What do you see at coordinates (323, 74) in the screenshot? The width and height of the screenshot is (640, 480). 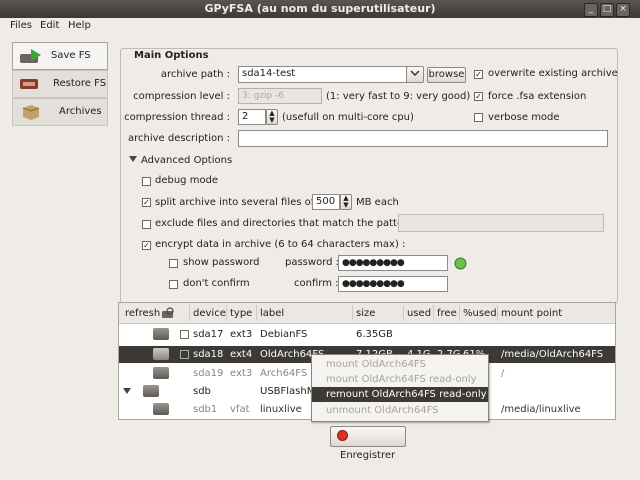 I see `archive-path-input: sda14-test` at bounding box center [323, 74].